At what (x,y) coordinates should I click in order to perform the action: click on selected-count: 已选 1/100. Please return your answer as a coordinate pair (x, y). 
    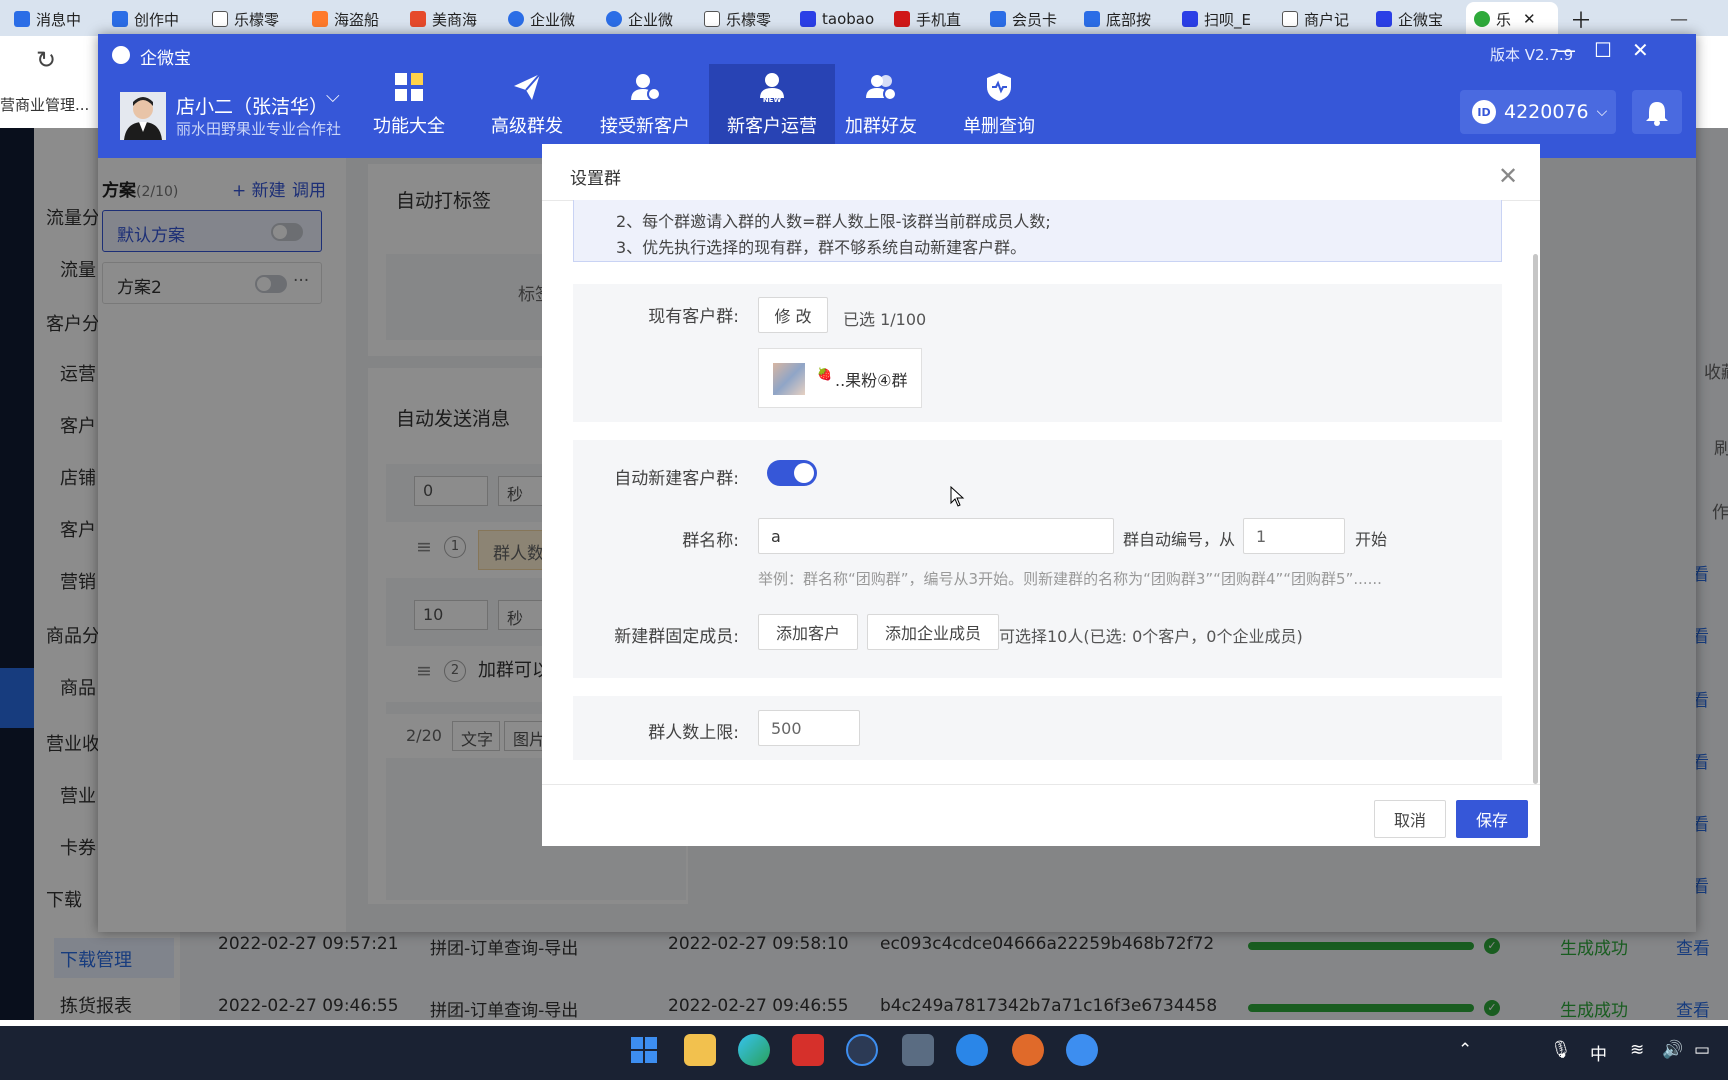
    Looking at the image, I should click on (885, 319).